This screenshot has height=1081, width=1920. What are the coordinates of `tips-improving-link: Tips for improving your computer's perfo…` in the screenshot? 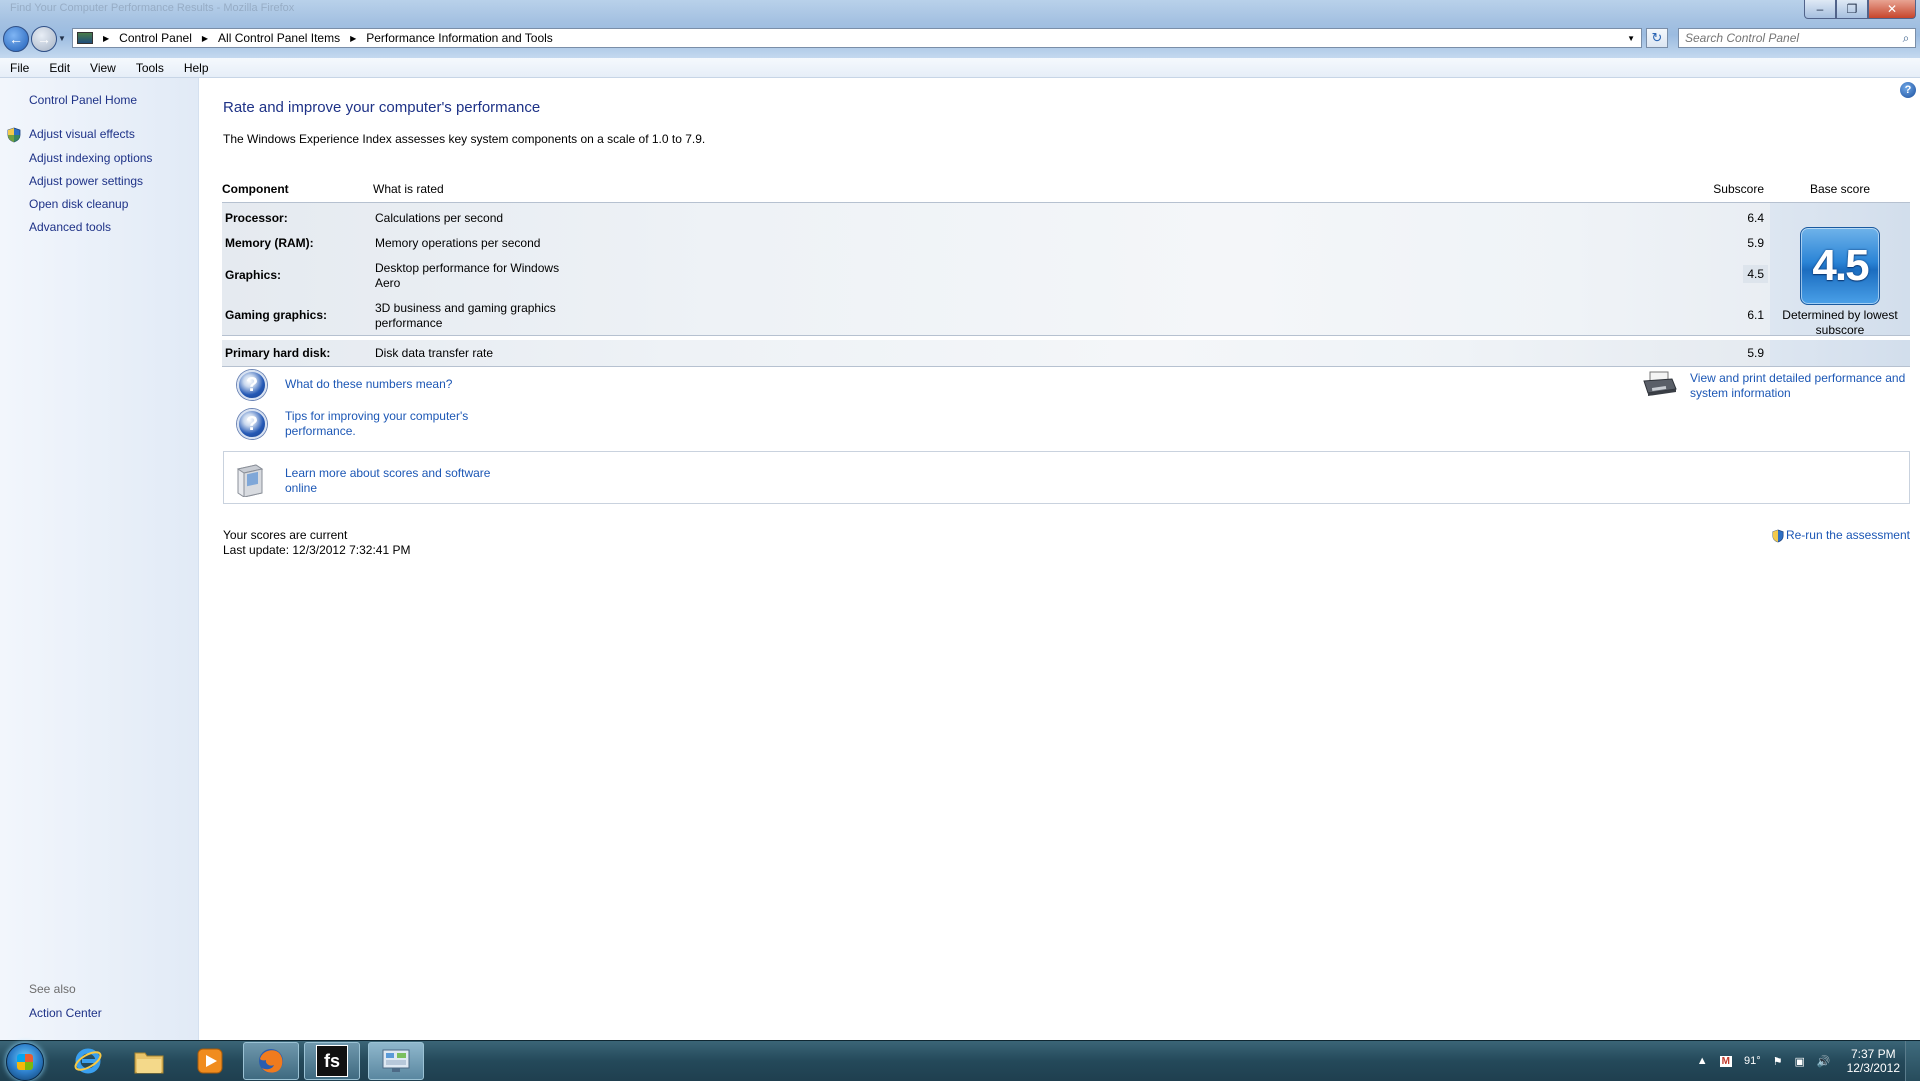 It's located at (385, 424).